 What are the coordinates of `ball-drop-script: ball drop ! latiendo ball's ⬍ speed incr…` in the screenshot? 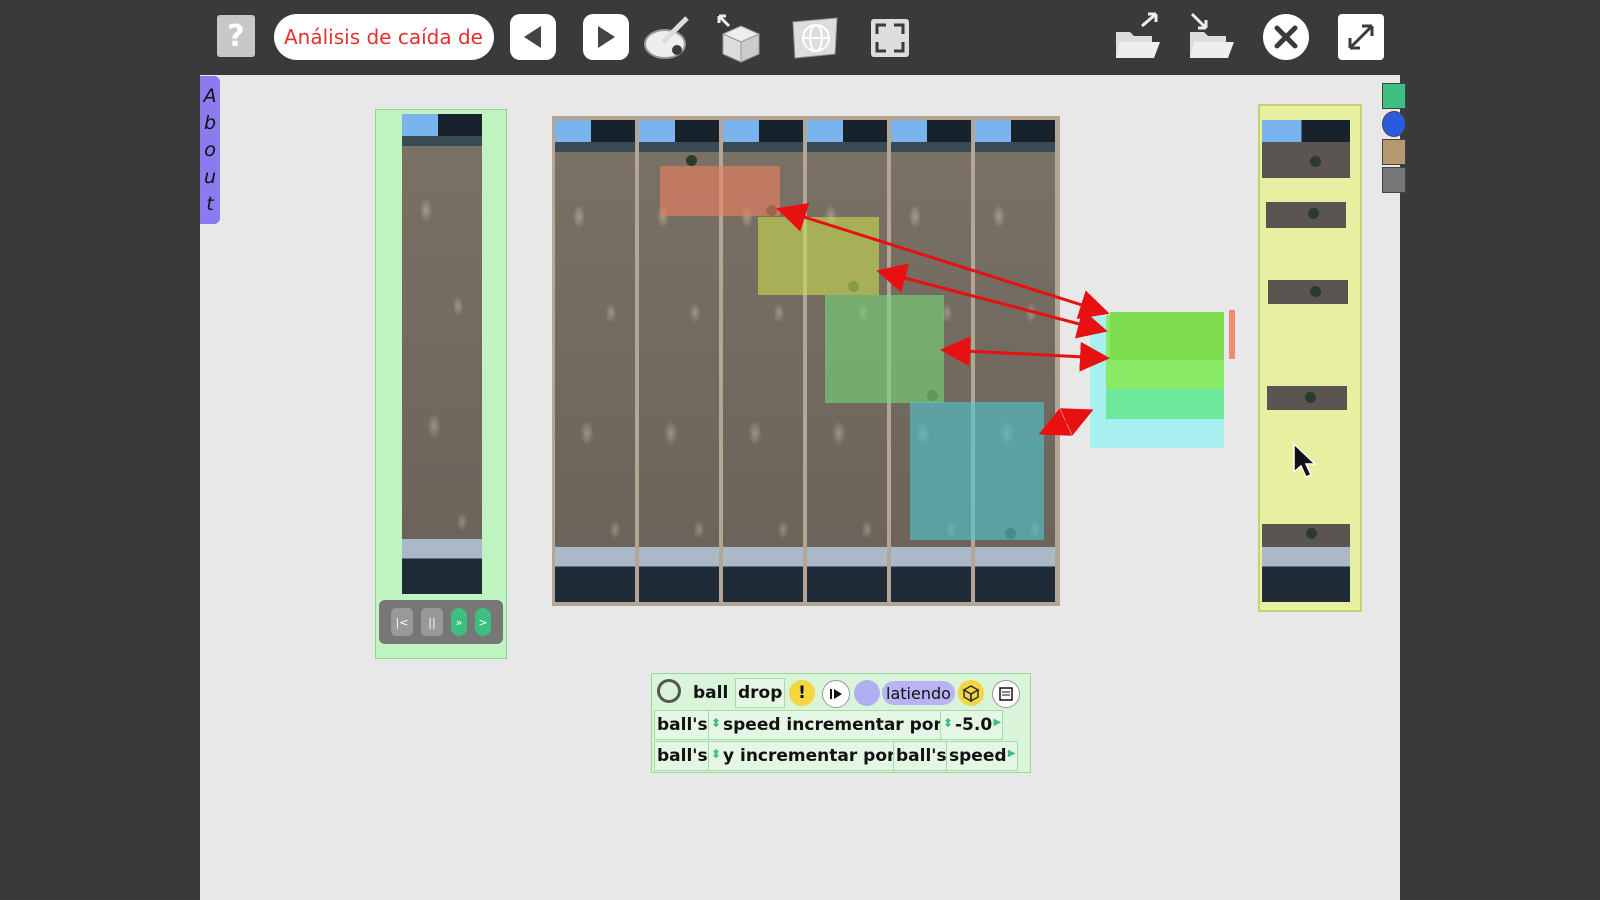 It's located at (841, 723).